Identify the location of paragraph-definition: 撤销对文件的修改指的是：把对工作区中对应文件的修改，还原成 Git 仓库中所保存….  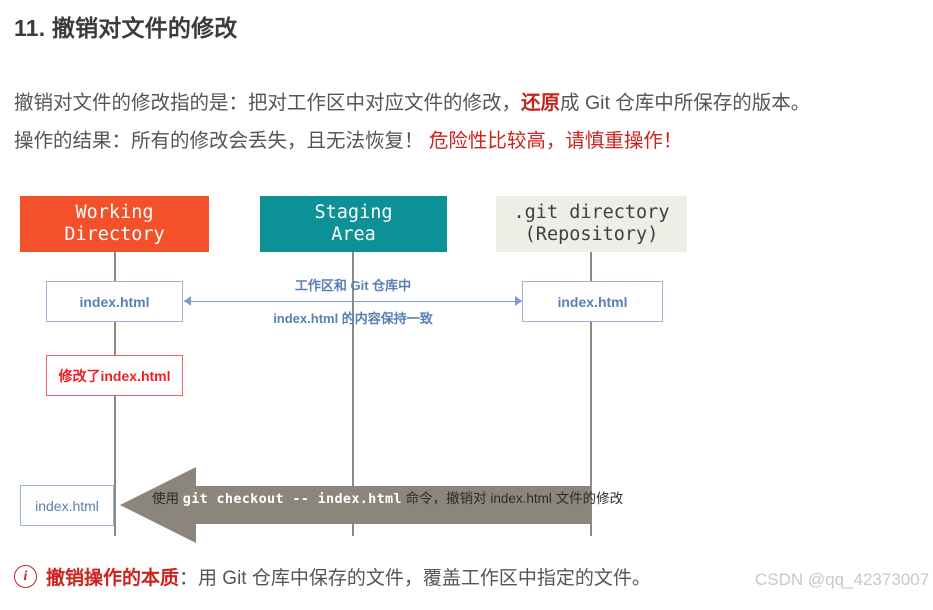
(412, 103).